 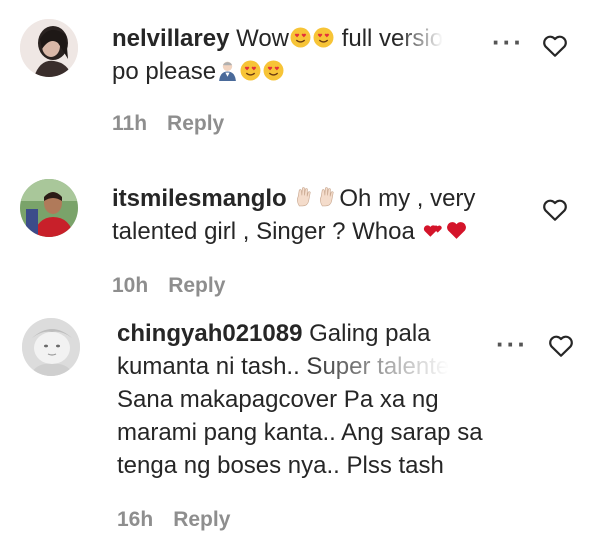 I want to click on comment-text-segment: marami pang kanta.. Ang sarap sa, so click(x=300, y=432).